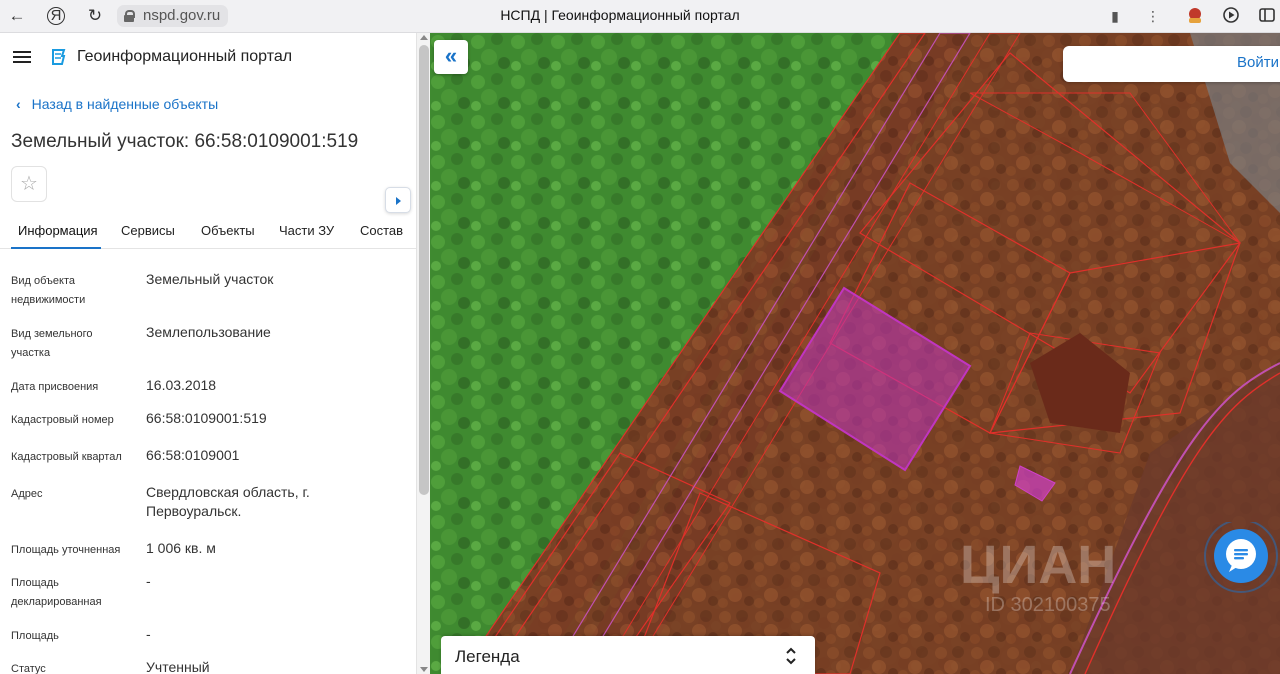  I want to click on attribute-value: Учтенный, so click(178, 666).